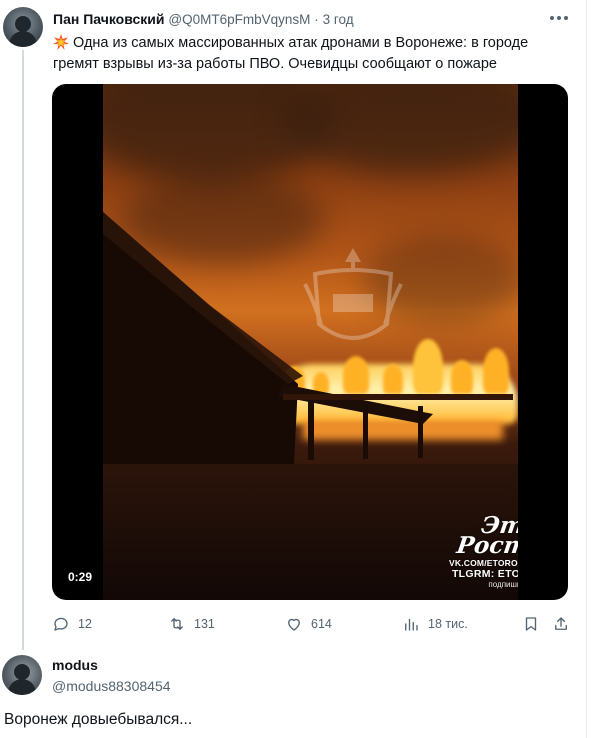  I want to click on tweet-actions: 12 131 614 18 тис., so click(312, 624).